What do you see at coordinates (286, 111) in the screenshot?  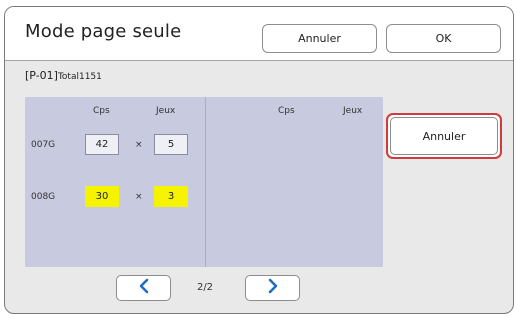 I see `right-col-copies-header: Cps` at bounding box center [286, 111].